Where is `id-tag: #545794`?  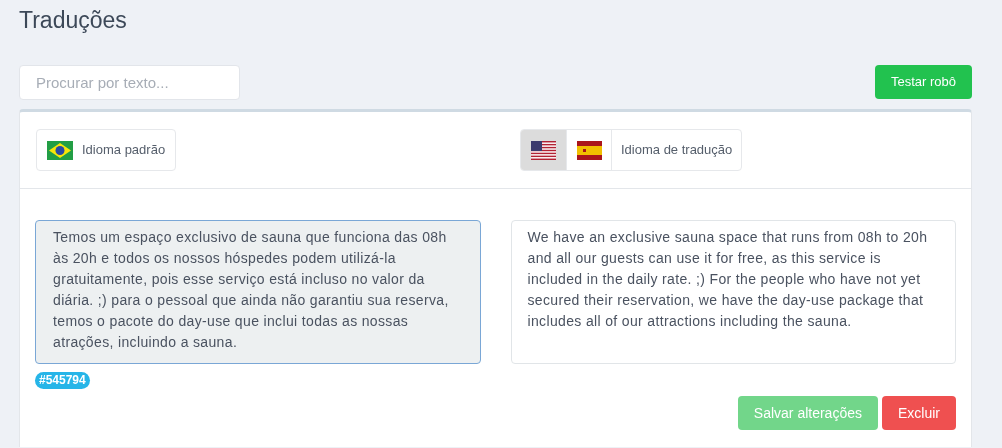
id-tag: #545794 is located at coordinates (62, 380).